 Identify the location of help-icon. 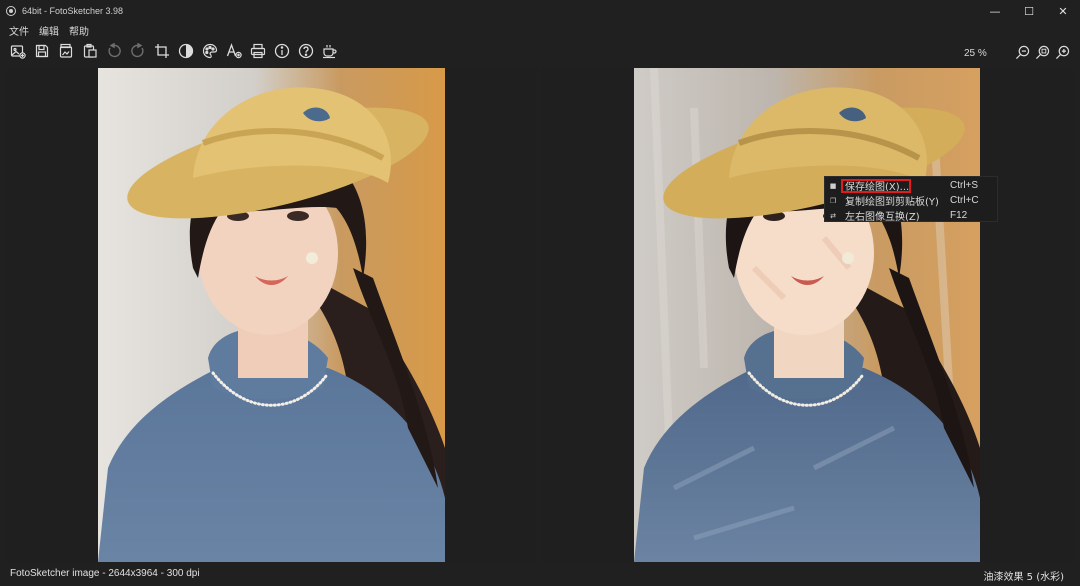
(306, 51).